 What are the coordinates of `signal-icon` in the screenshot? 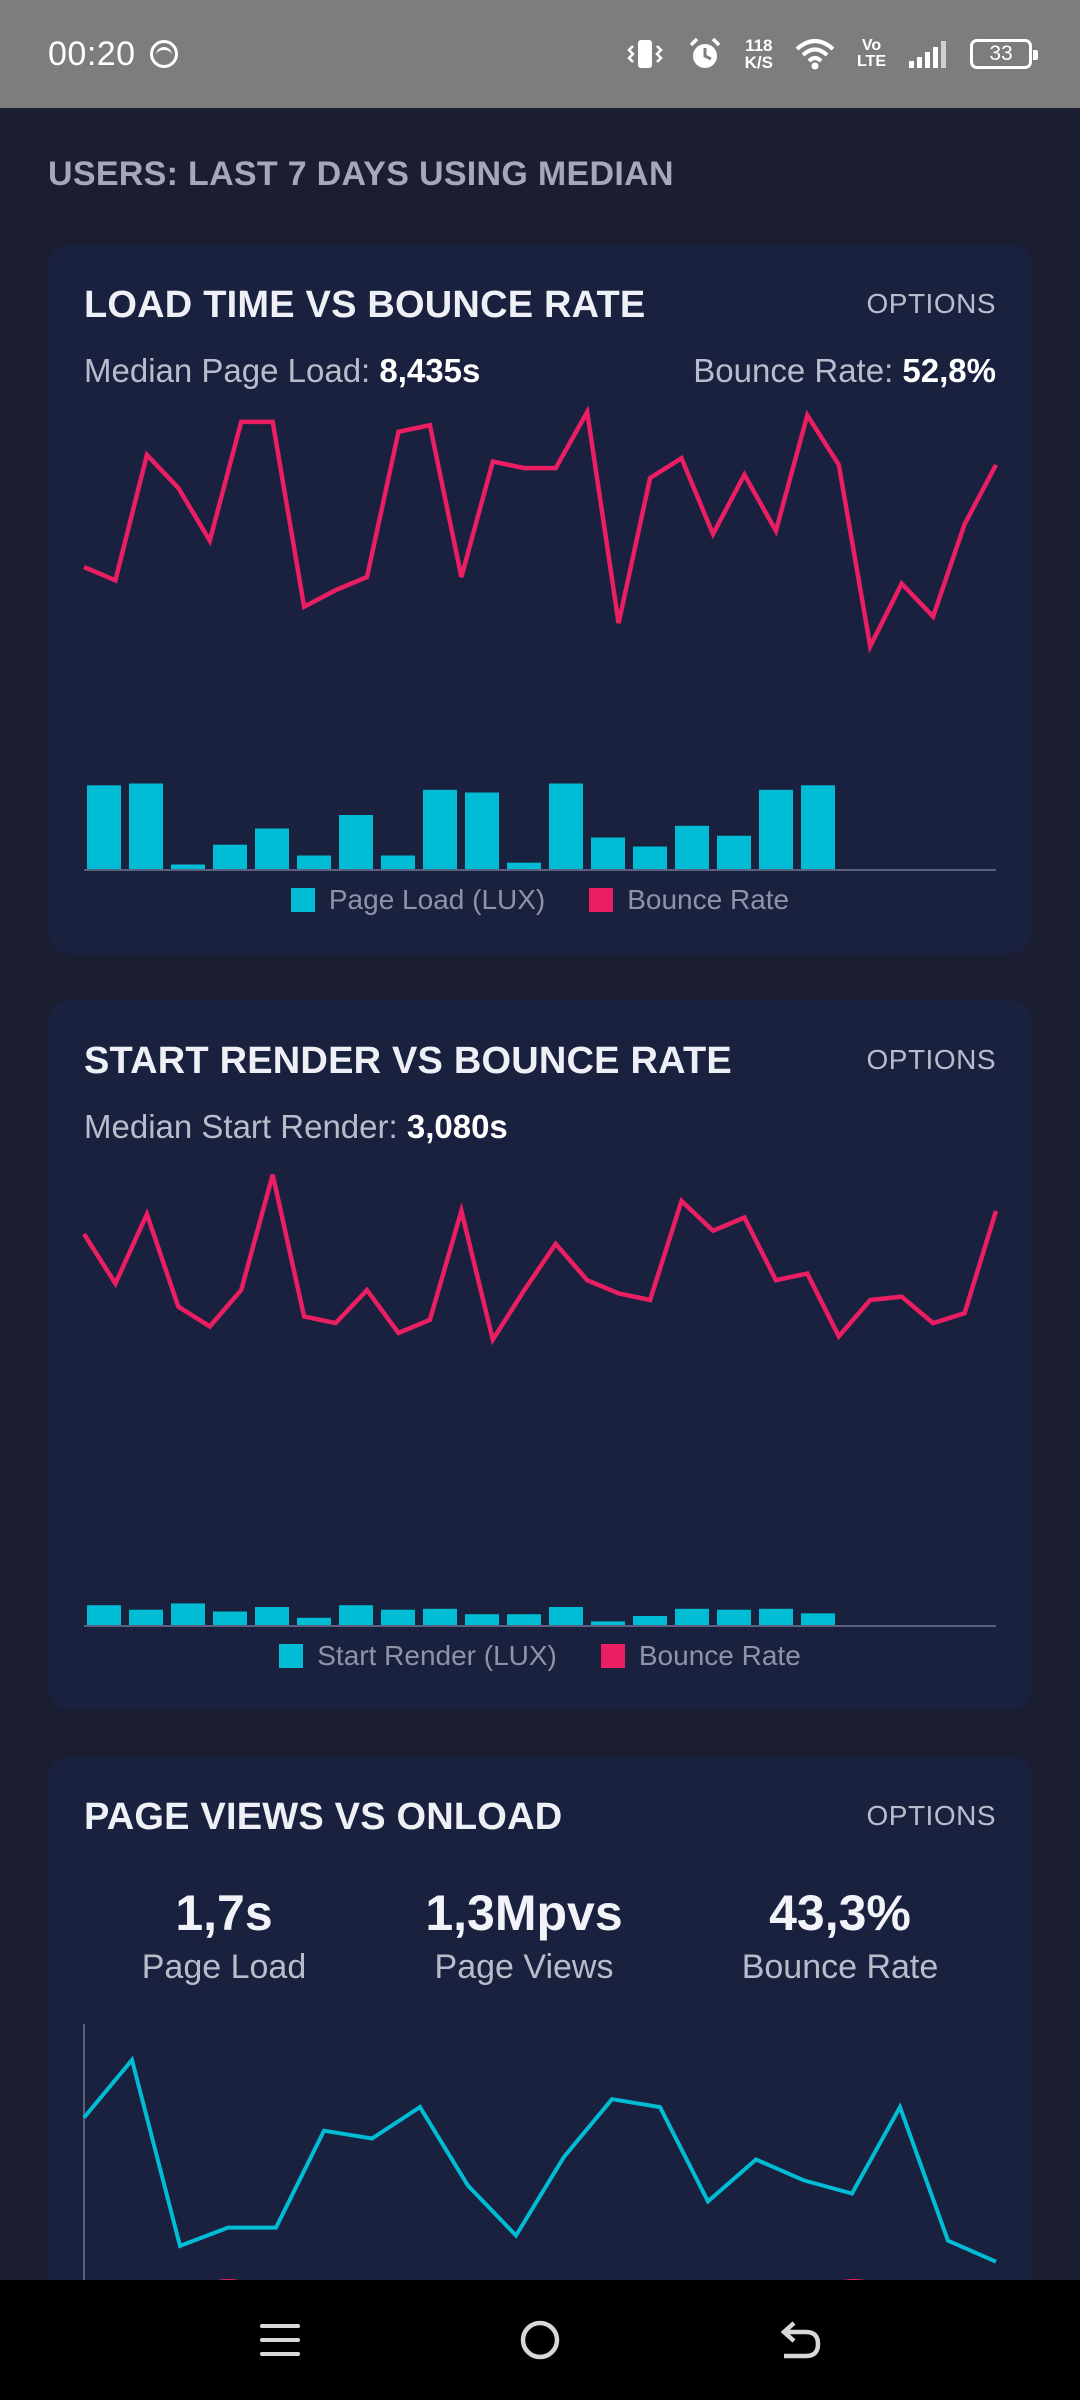 It's located at (927, 54).